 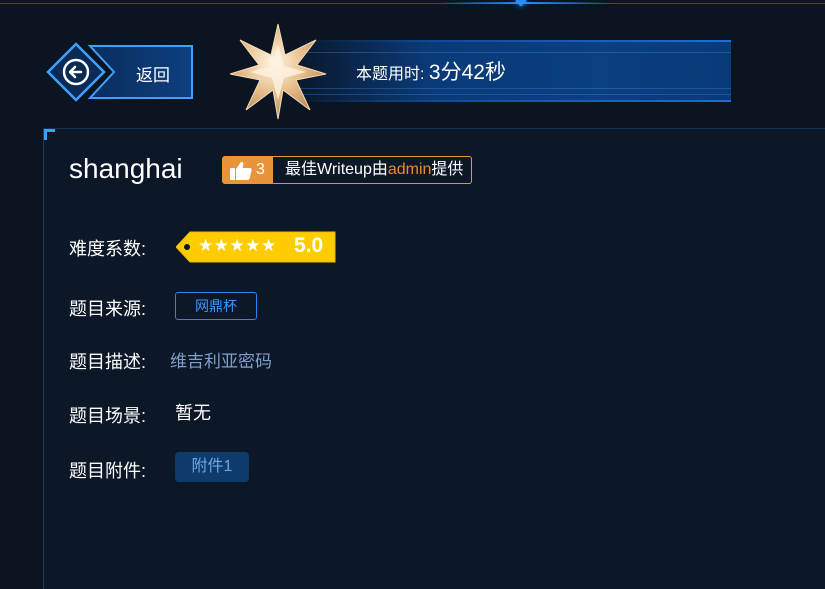 I want to click on top-divider, so click(x=412, y=3).